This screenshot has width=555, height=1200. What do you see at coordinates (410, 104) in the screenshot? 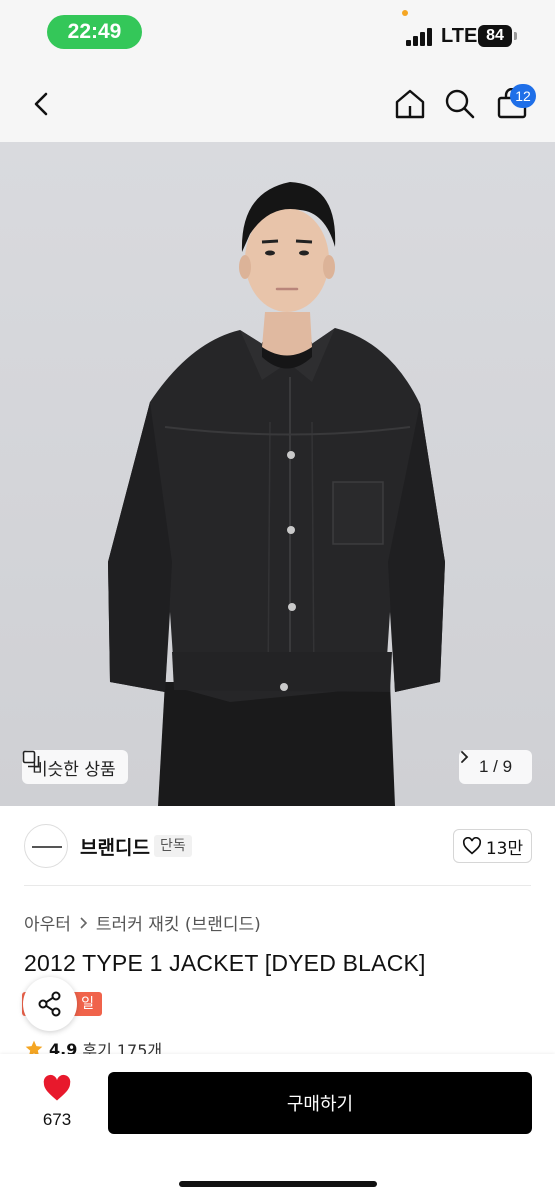
I see `home-icon` at bounding box center [410, 104].